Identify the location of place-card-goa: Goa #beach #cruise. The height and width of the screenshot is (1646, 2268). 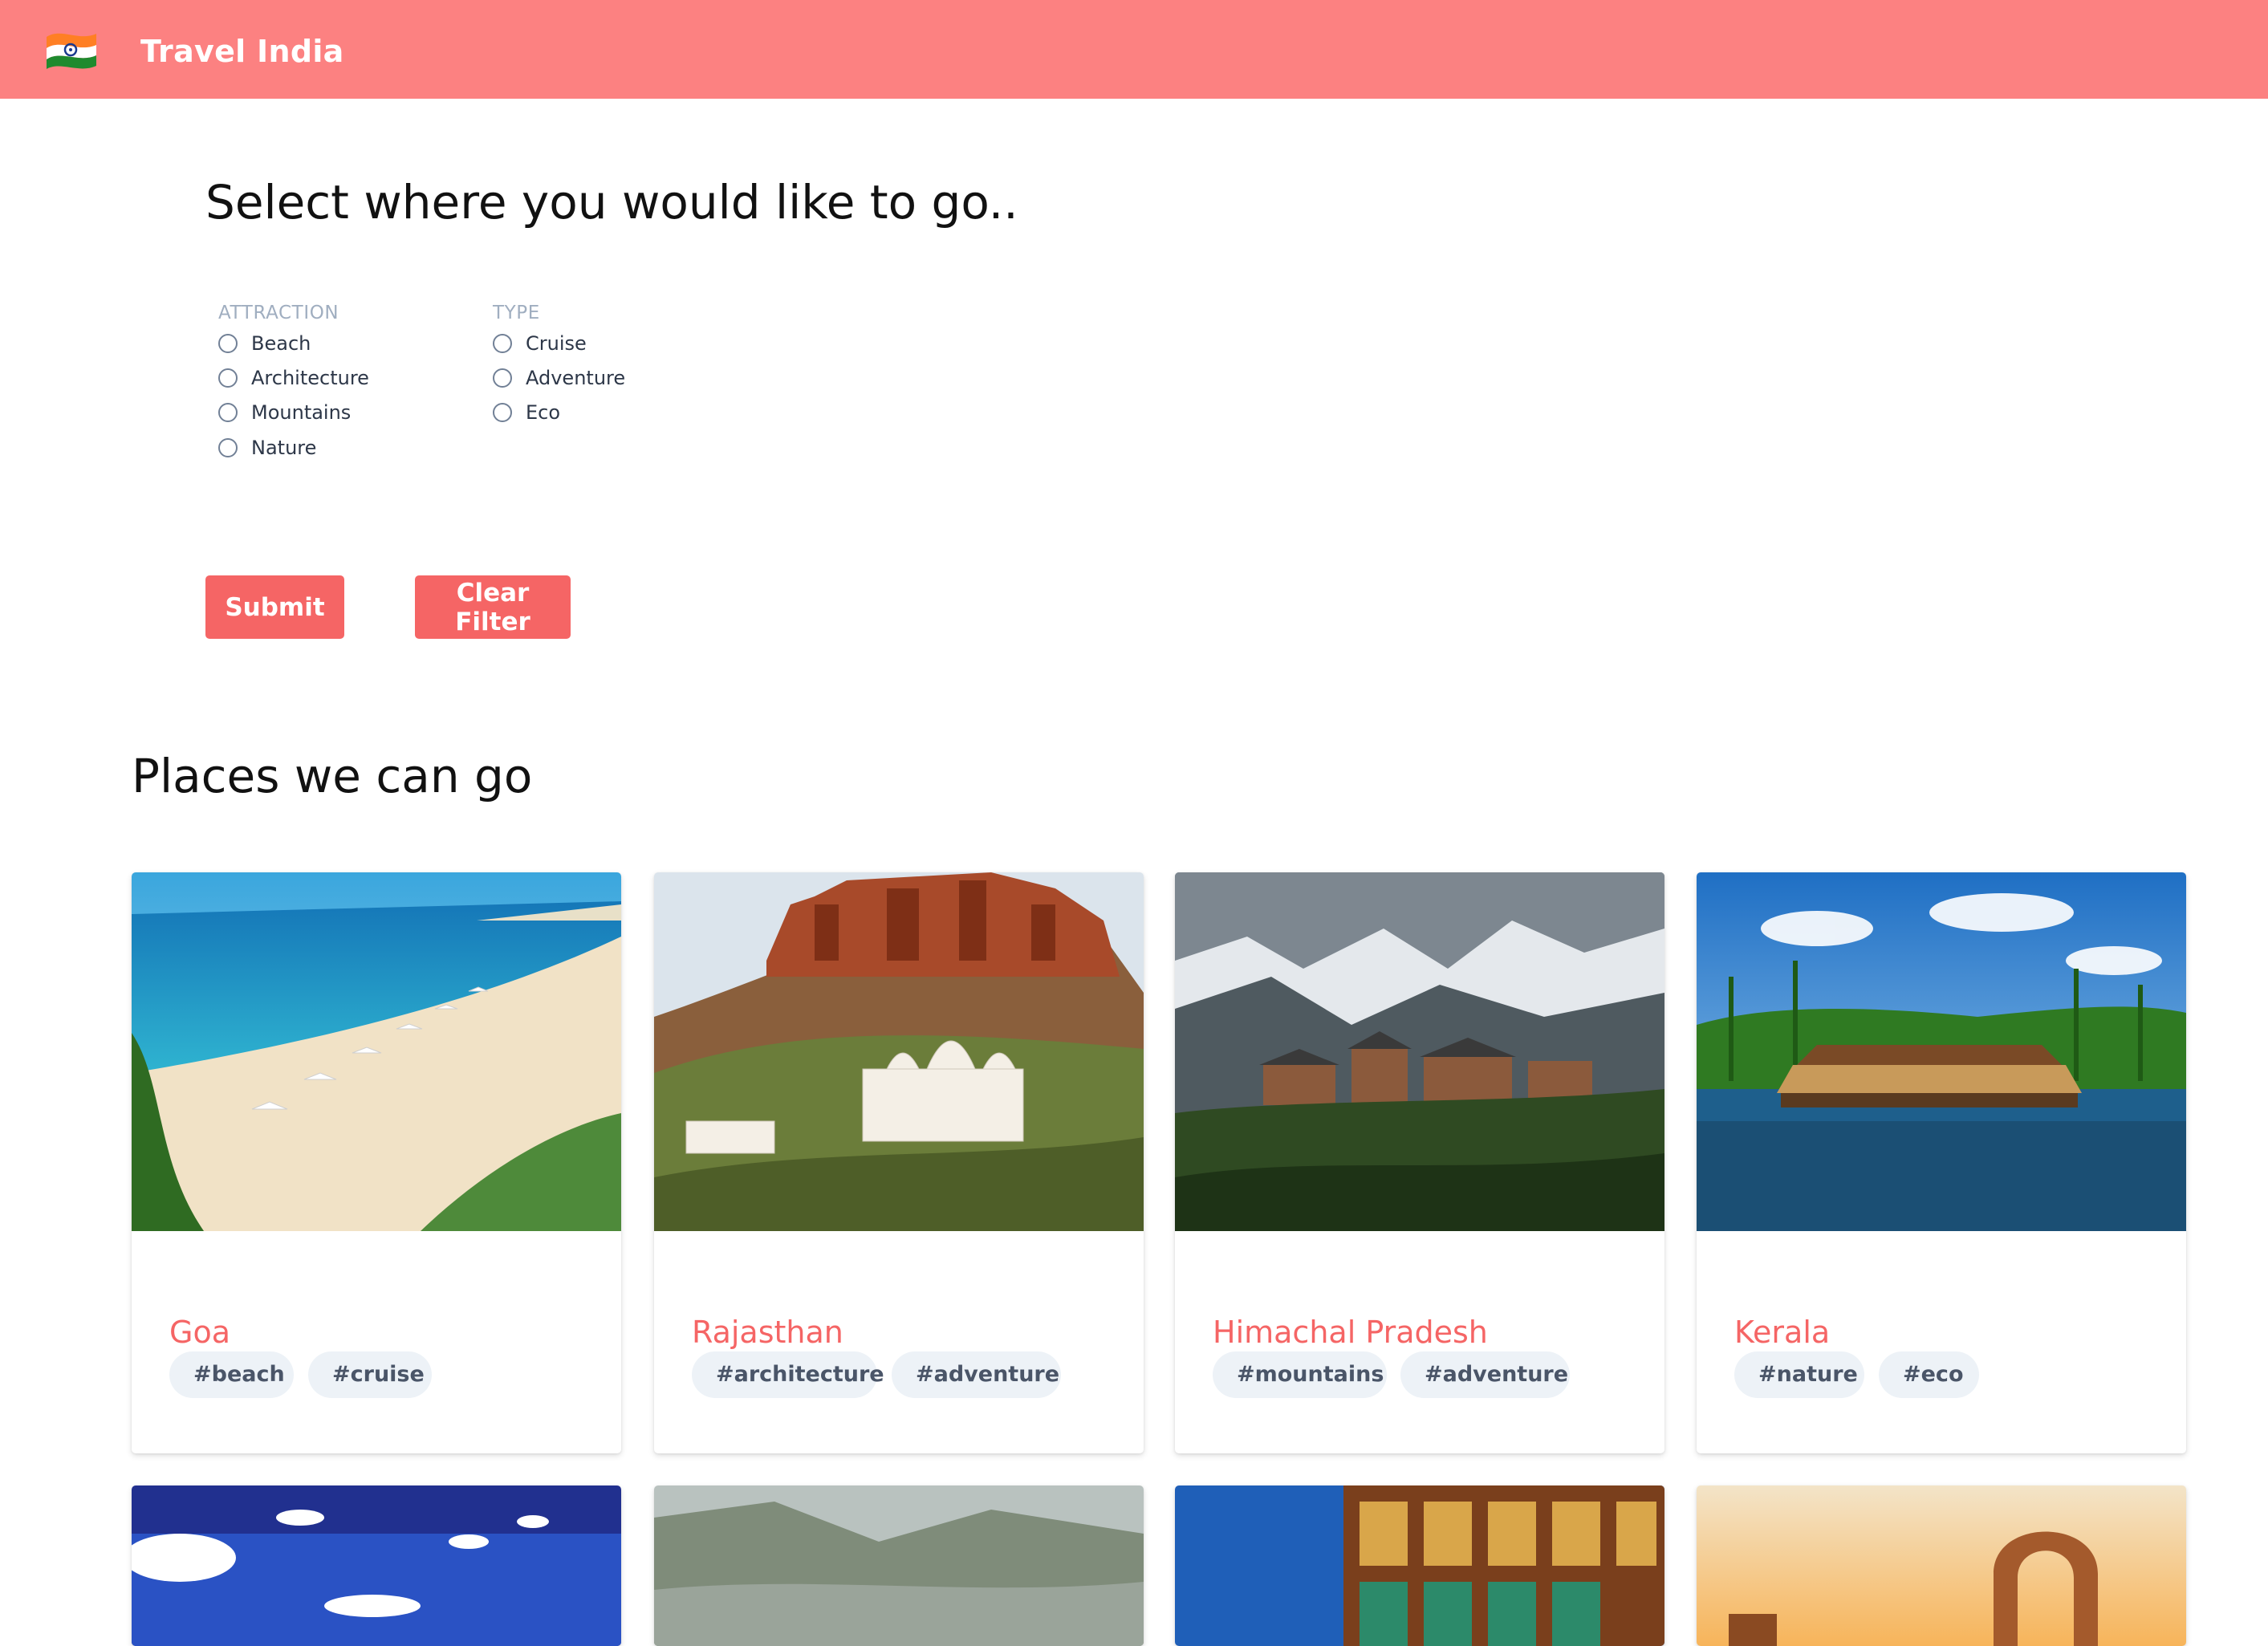
(377, 1162).